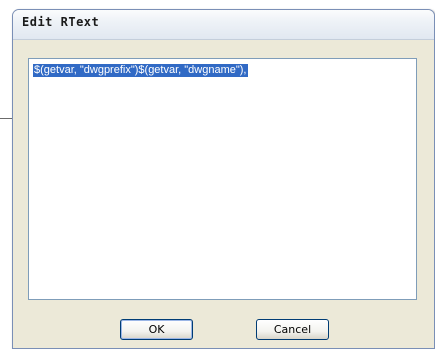 This screenshot has width=435, height=349. Describe the element at coordinates (156, 329) in the screenshot. I see `ok-button: OK` at that location.